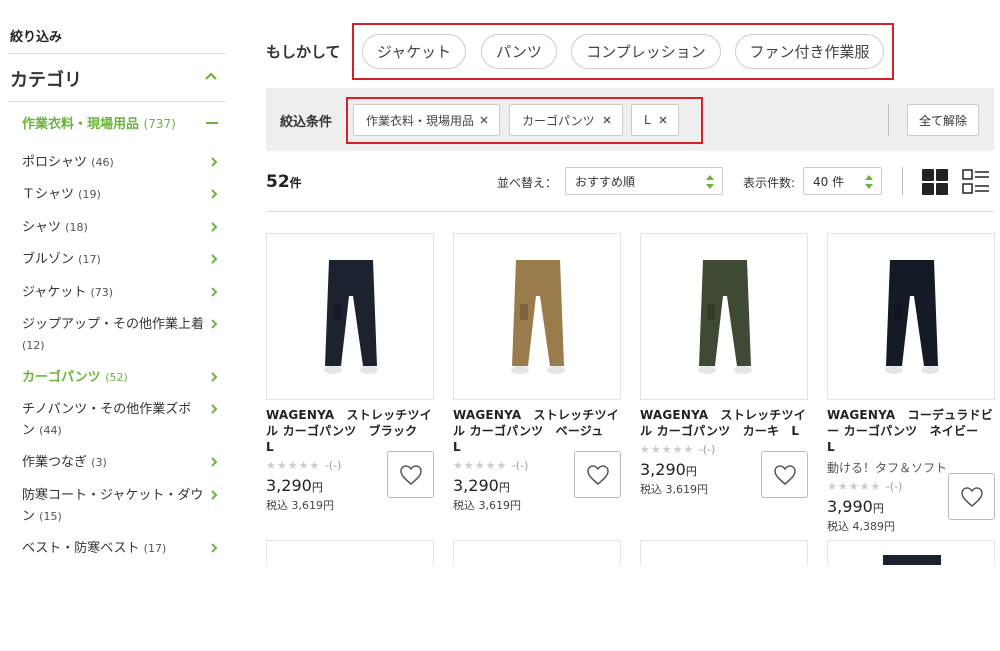 This screenshot has width=1000, height=651. What do you see at coordinates (121, 335) in the screenshot?
I see `sidebar-item-zipup: ジップアップ・その他作業上着 (12)` at bounding box center [121, 335].